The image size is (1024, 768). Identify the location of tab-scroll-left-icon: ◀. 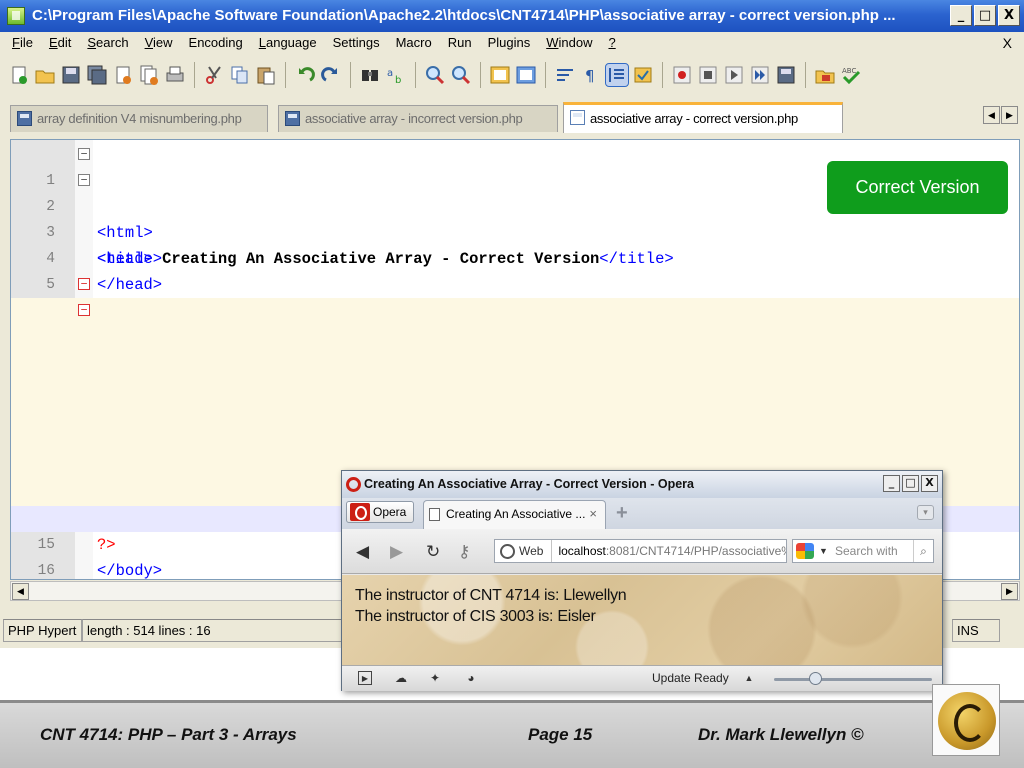
(991, 115).